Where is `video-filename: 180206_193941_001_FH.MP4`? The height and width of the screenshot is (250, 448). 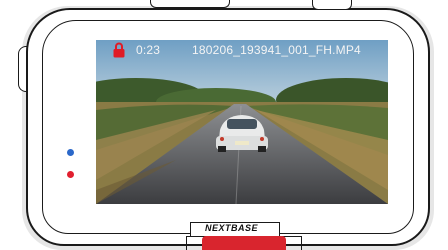 video-filename: 180206_193941_001_FH.MP4 is located at coordinates (276, 50).